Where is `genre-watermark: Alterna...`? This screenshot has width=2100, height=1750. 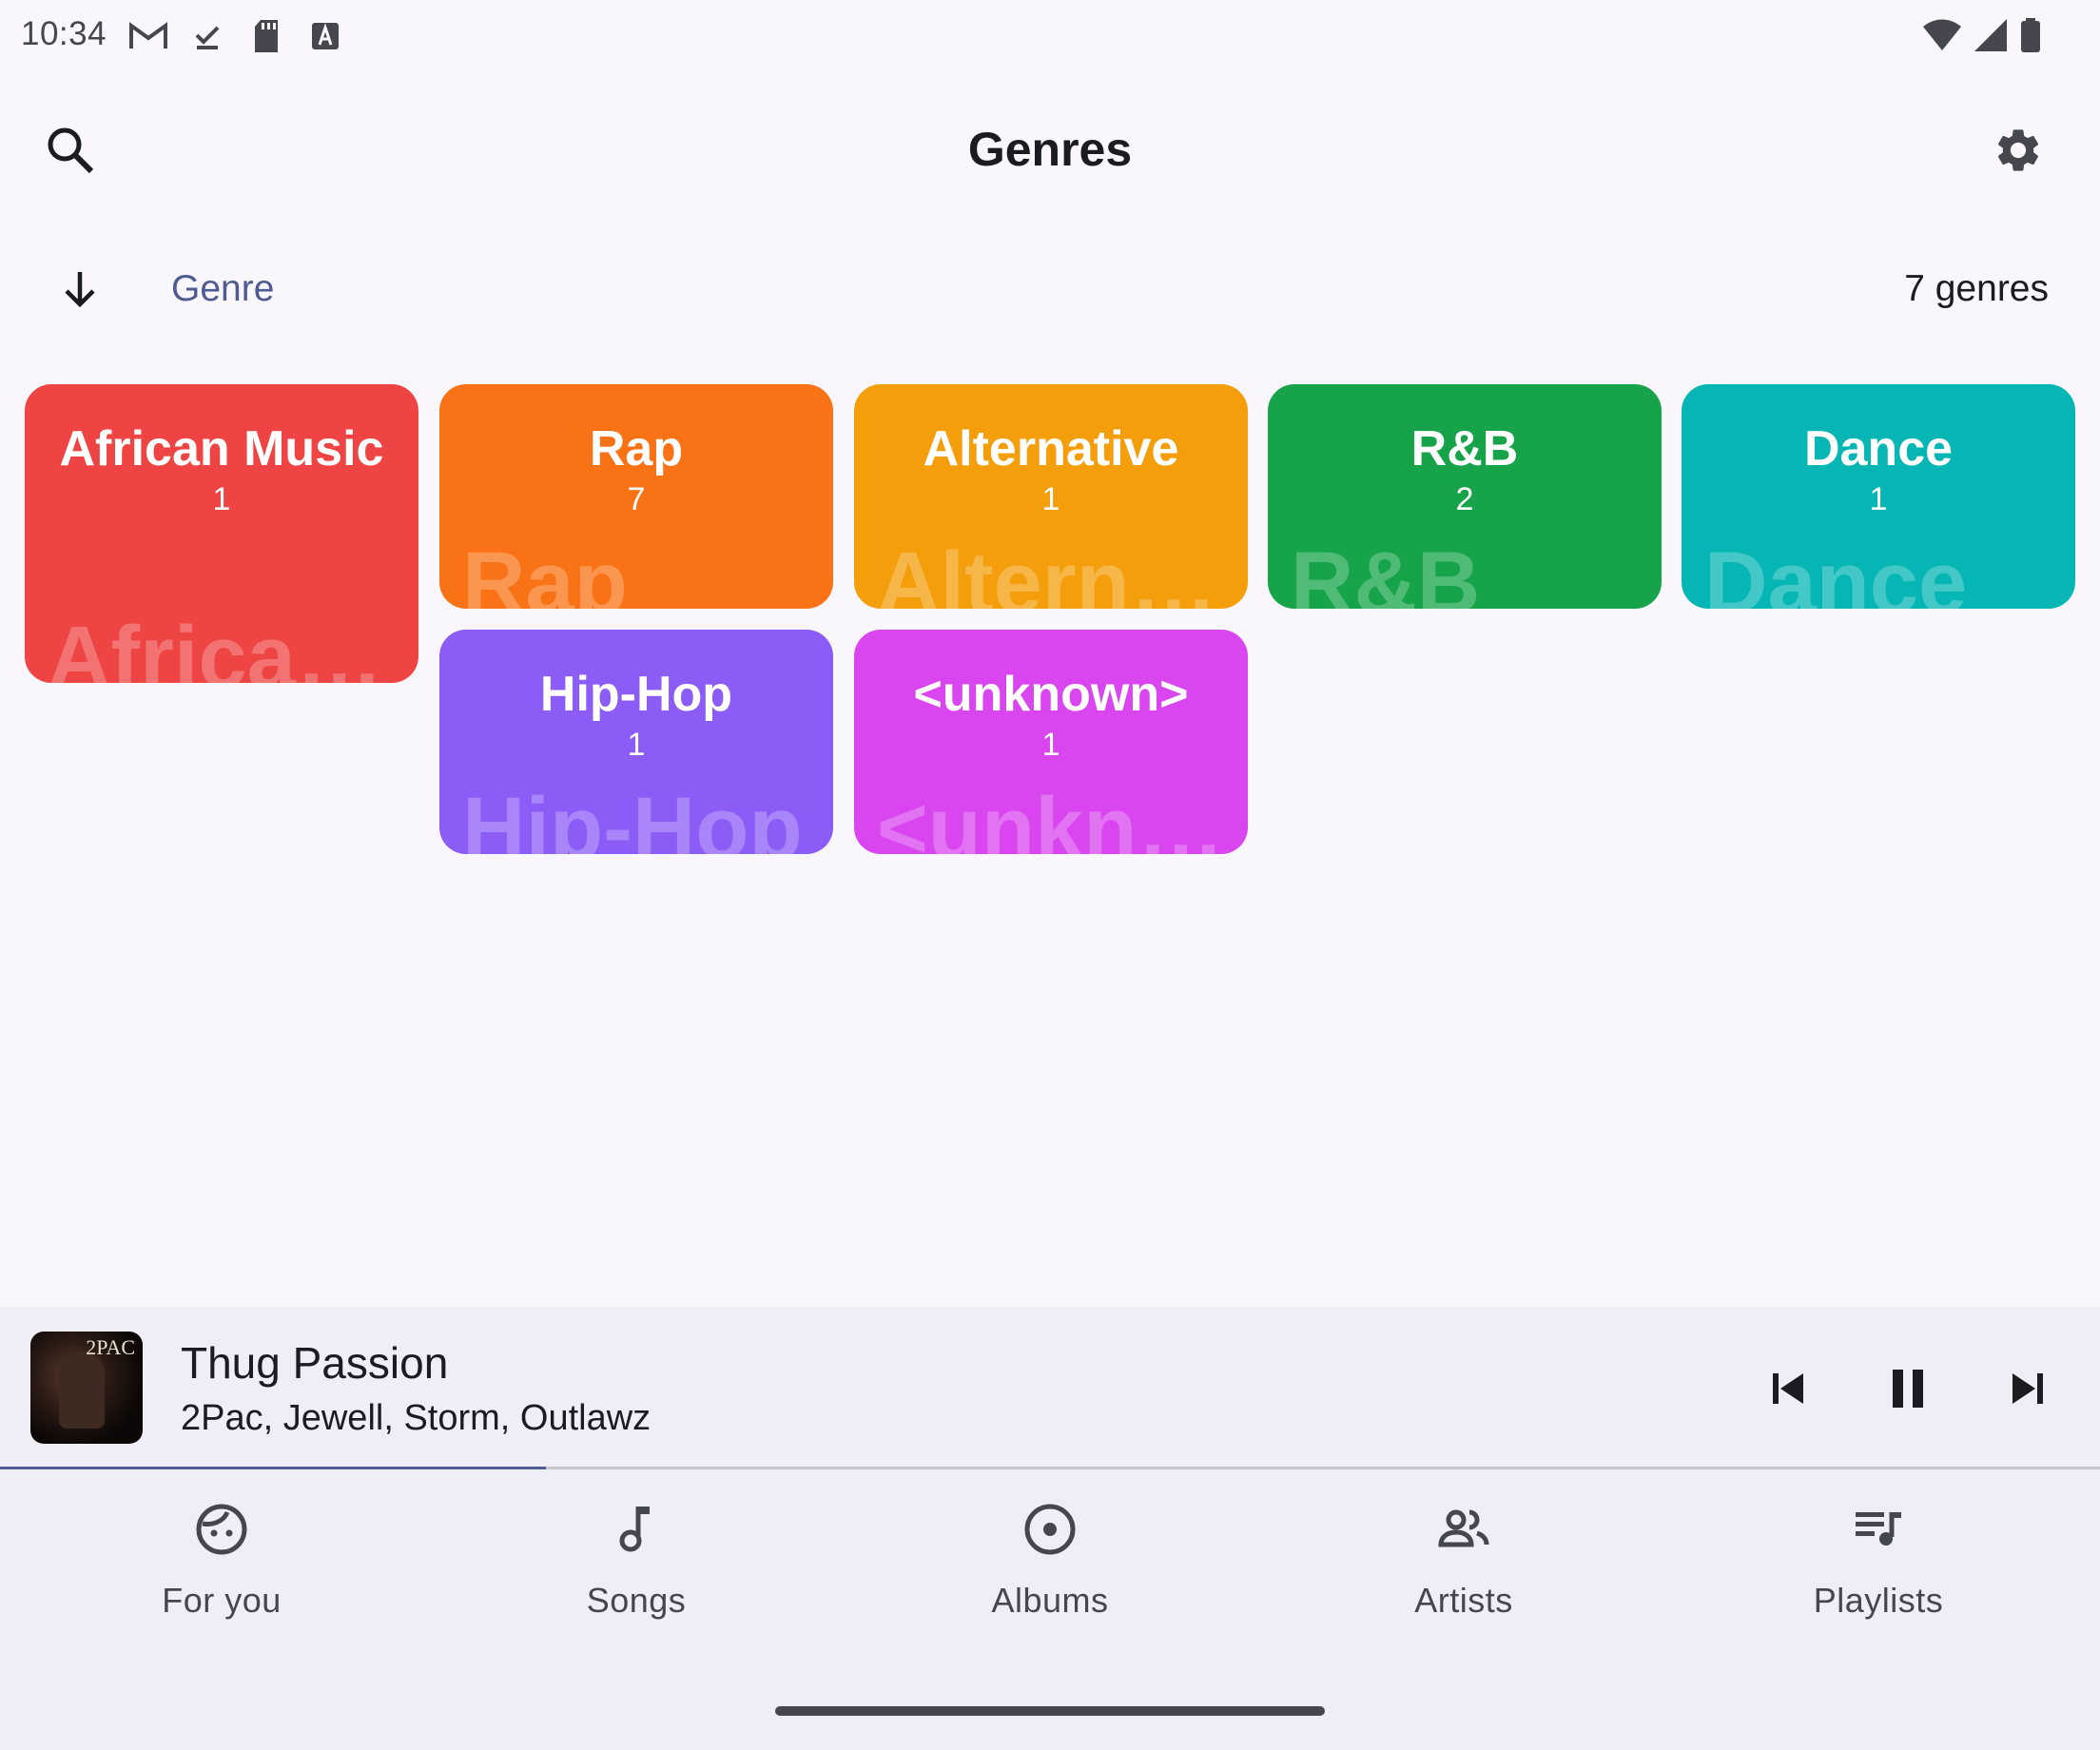
genre-watermark: Alterna... is located at coordinates (1057, 572).